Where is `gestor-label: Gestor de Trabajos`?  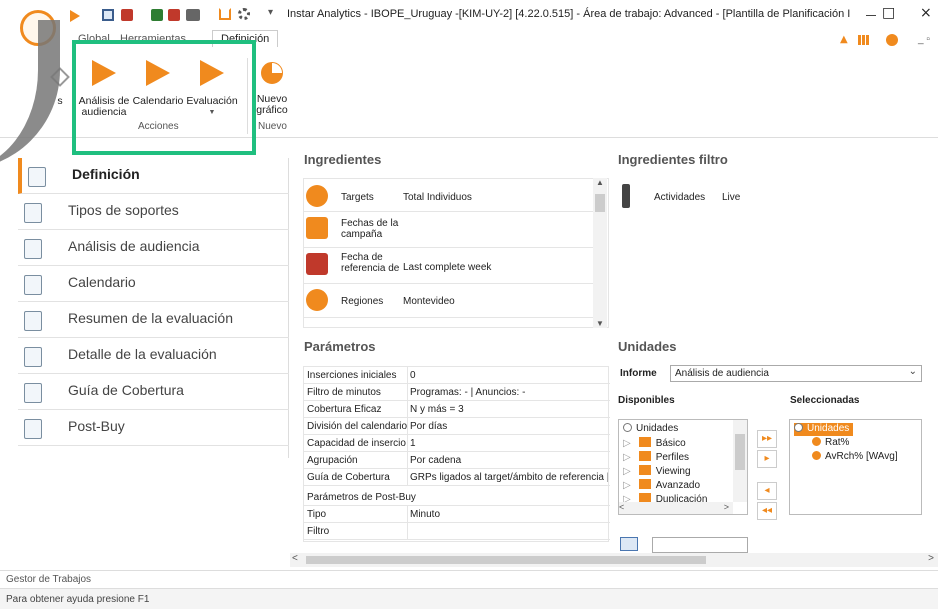 gestor-label: Gestor de Trabajos is located at coordinates (49, 579).